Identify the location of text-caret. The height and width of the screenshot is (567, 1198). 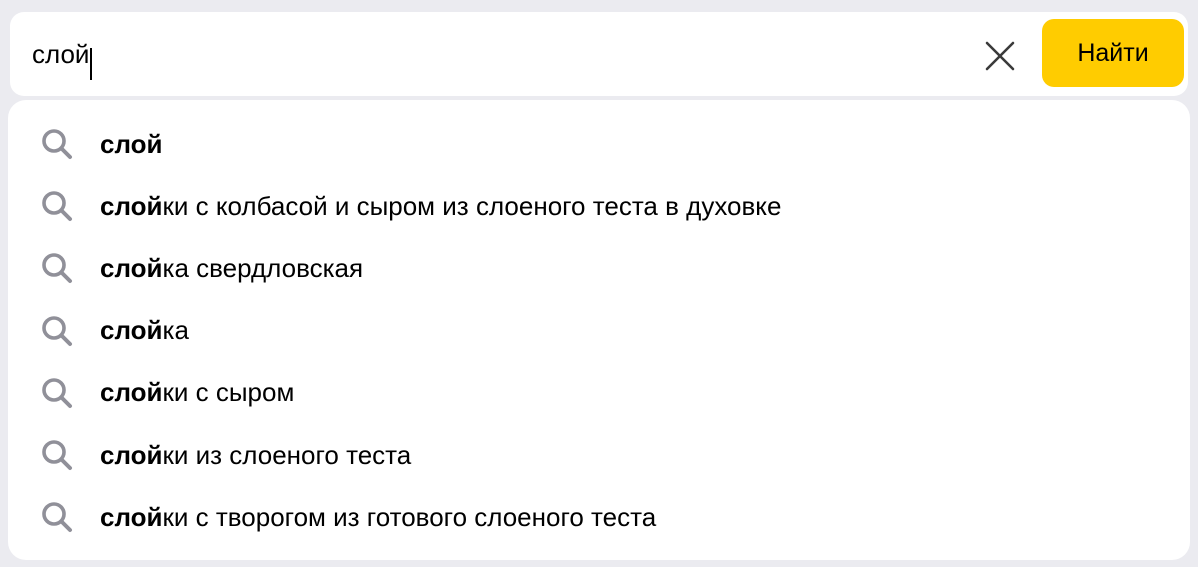
(91, 64).